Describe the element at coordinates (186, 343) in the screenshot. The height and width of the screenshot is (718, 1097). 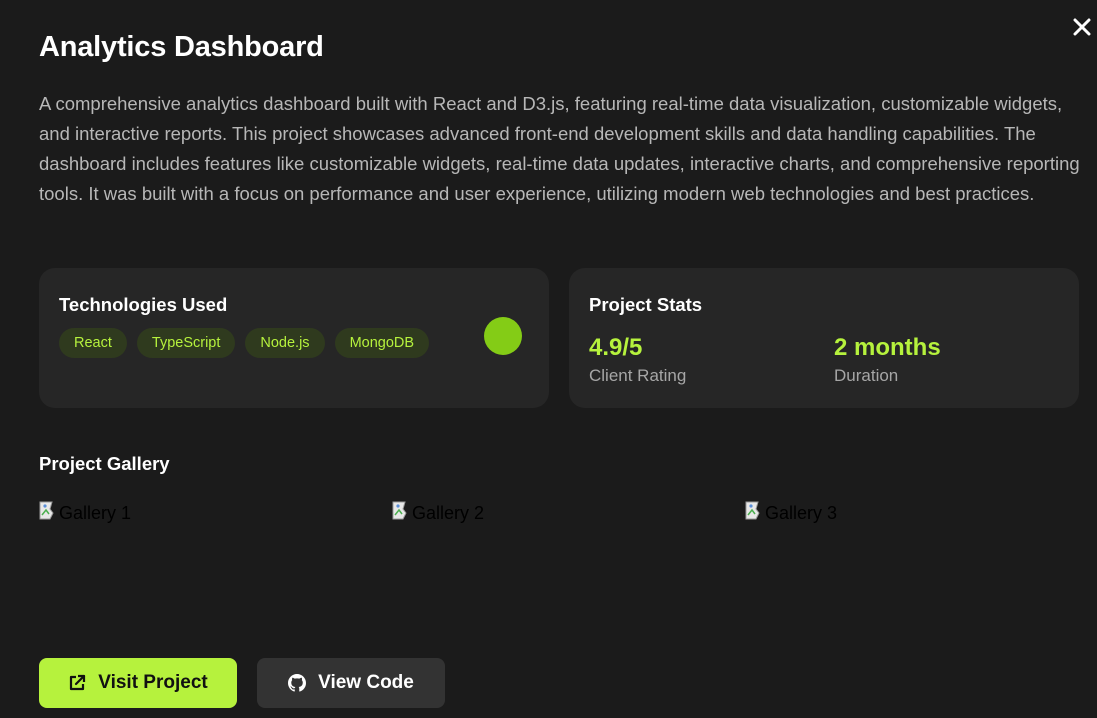
I see `tech-tag-typescript: TypeScript` at that location.